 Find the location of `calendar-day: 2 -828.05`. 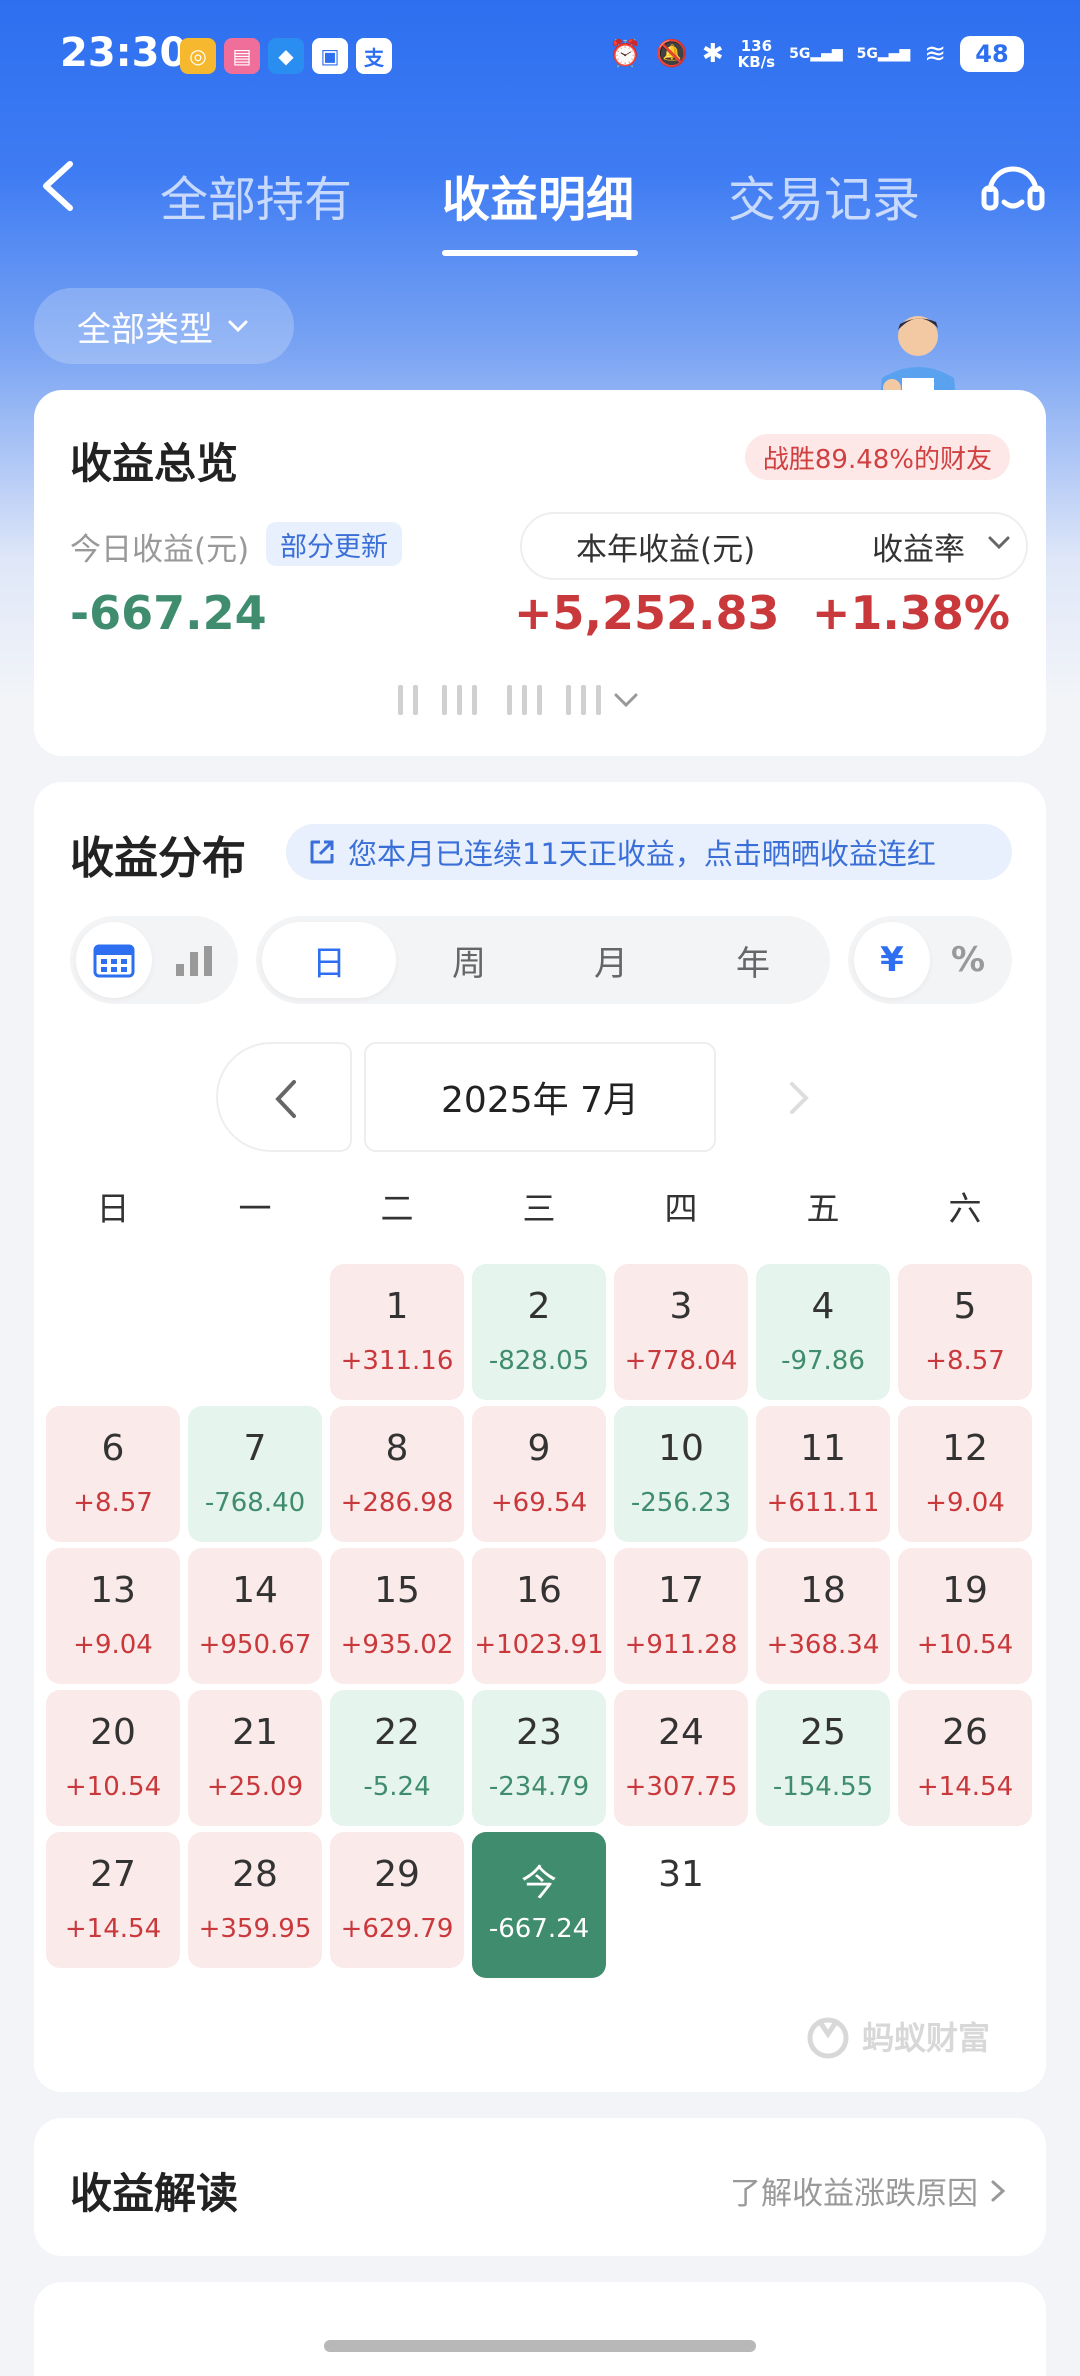

calendar-day: 2 -828.05 is located at coordinates (539, 1332).